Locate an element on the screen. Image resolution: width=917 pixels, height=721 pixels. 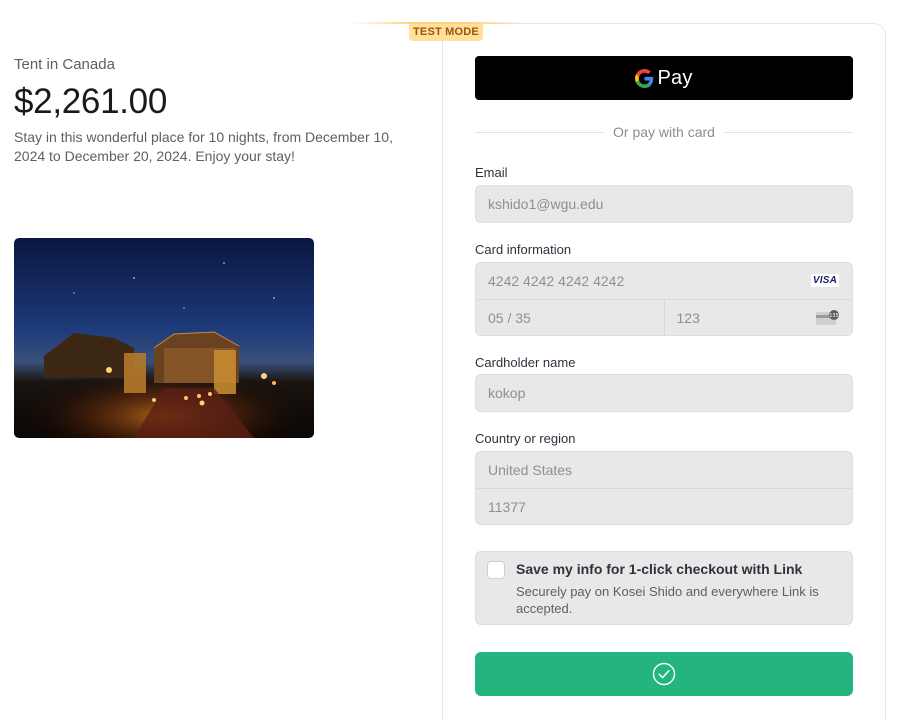
pay-button is located at coordinates (664, 674).